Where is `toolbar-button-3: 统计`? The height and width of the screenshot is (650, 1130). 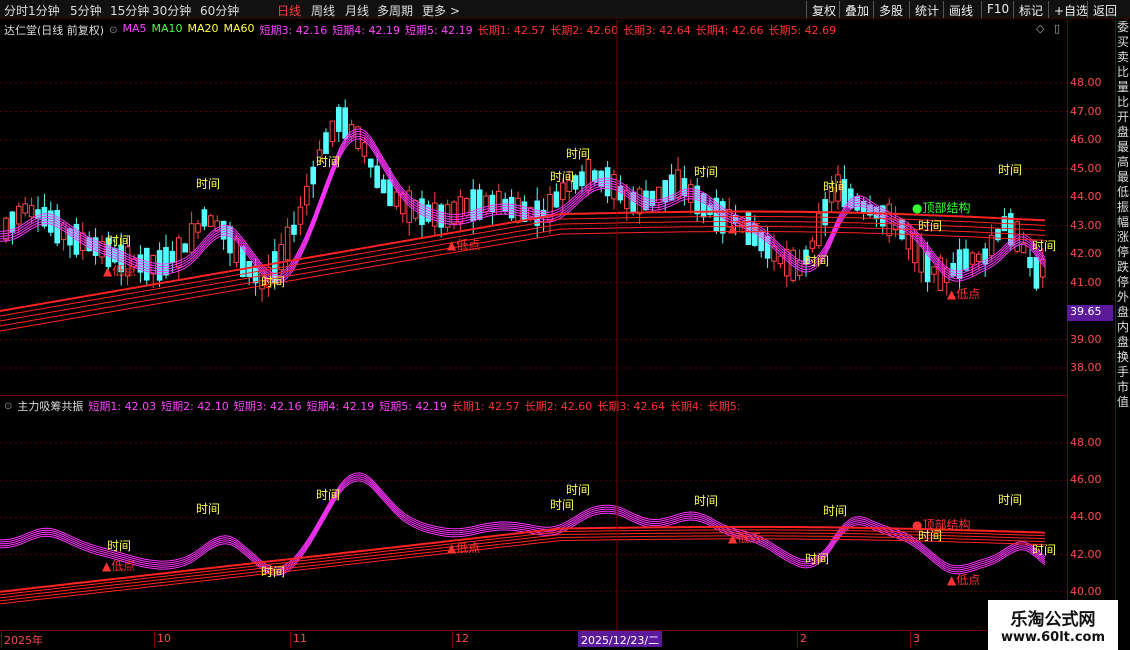 toolbar-button-3: 统计 is located at coordinates (926, 9).